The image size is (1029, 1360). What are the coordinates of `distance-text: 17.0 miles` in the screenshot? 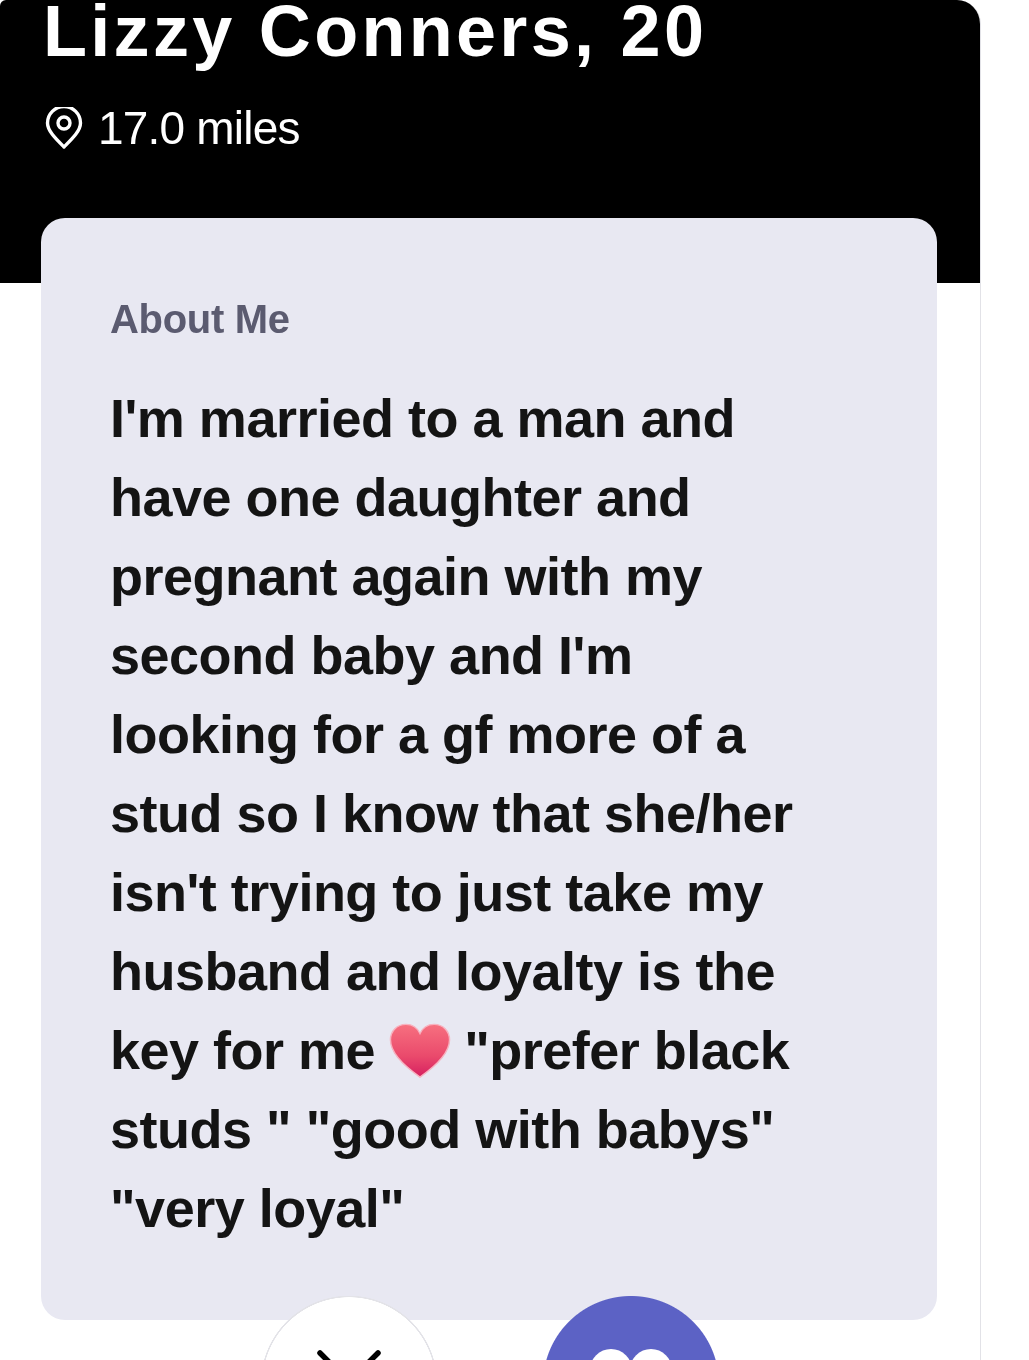 It's located at (199, 128).